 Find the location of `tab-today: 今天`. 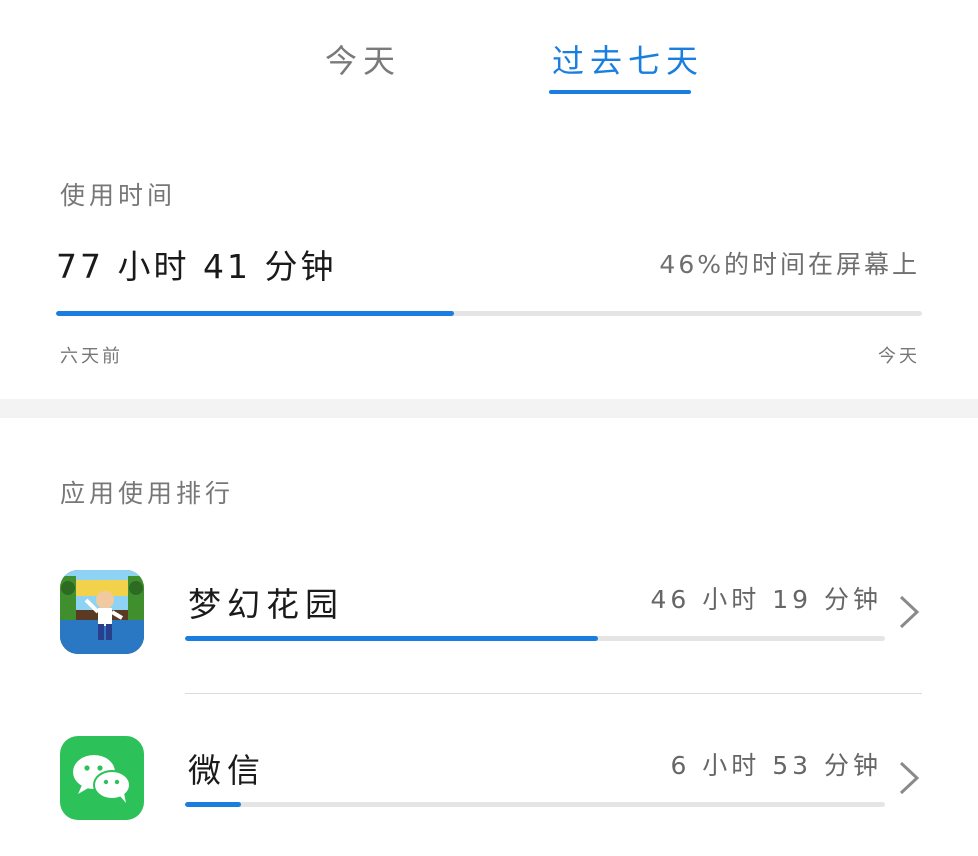

tab-today: 今天 is located at coordinates (363, 59).